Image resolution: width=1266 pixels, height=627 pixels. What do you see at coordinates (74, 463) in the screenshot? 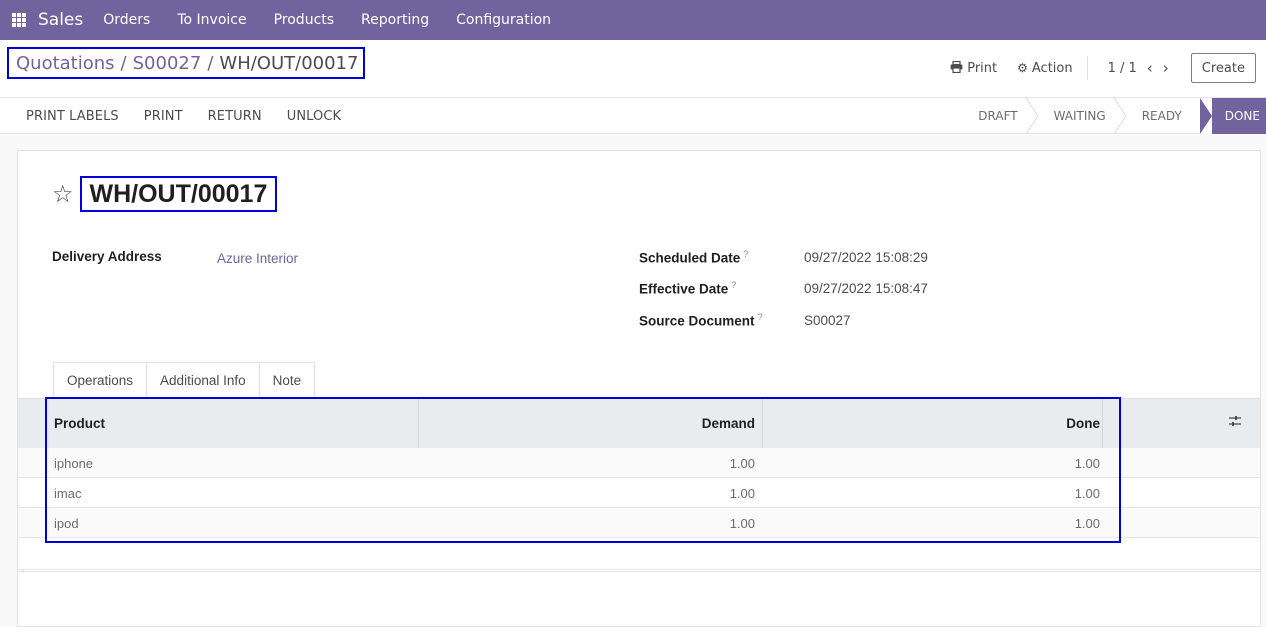
I see `cell-product: iphone` at bounding box center [74, 463].